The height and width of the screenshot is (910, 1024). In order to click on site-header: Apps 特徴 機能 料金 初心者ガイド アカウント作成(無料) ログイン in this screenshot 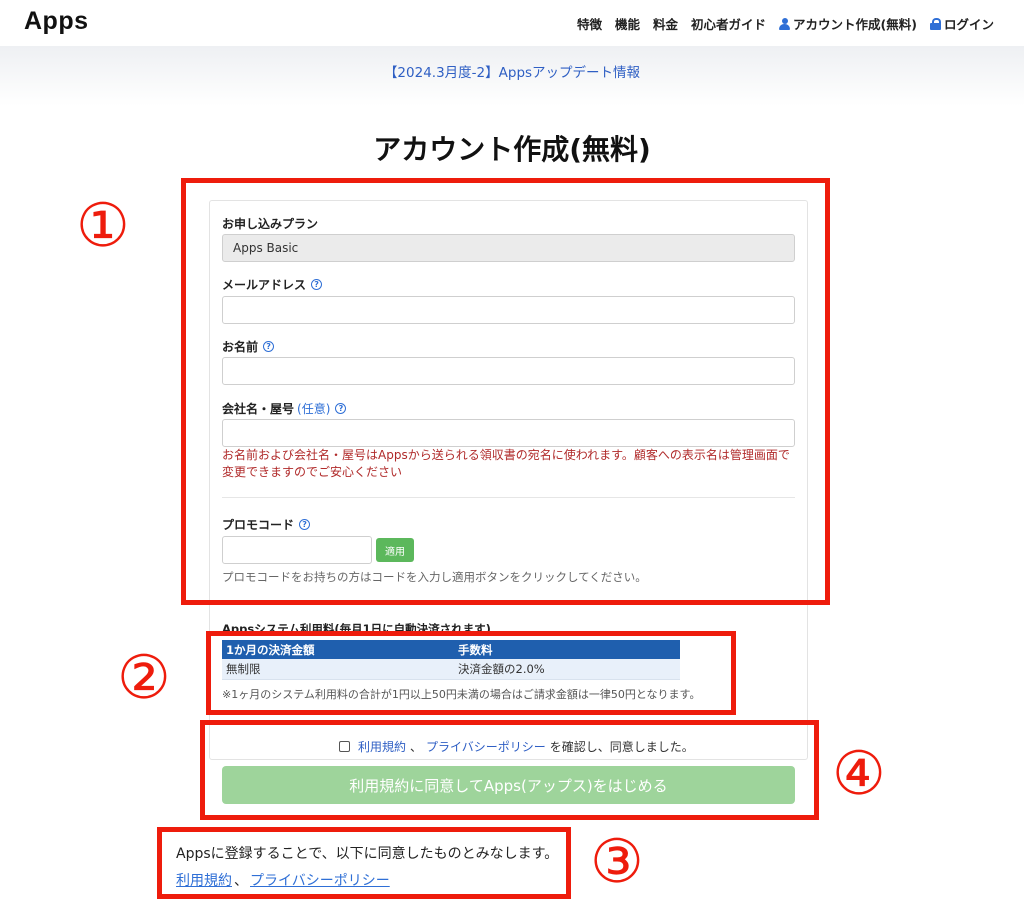, I will do `click(512, 23)`.